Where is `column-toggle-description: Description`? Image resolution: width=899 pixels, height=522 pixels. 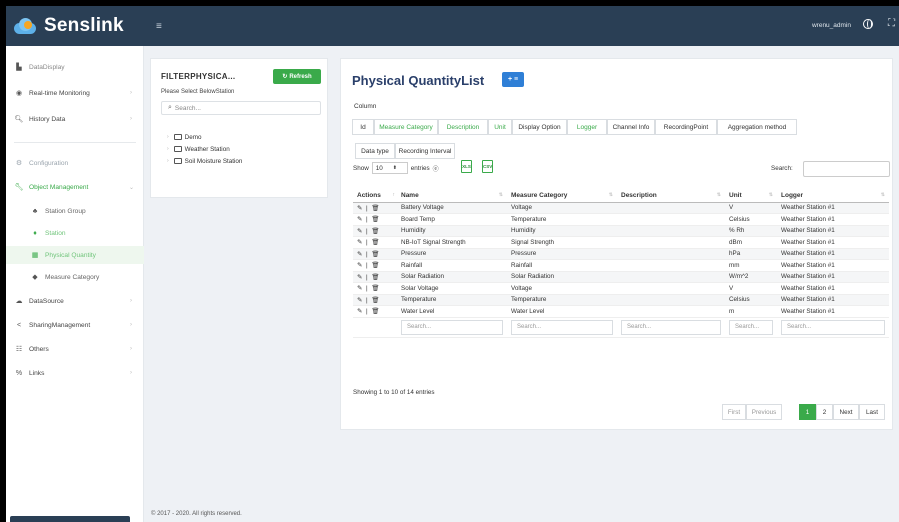 column-toggle-description: Description is located at coordinates (463, 127).